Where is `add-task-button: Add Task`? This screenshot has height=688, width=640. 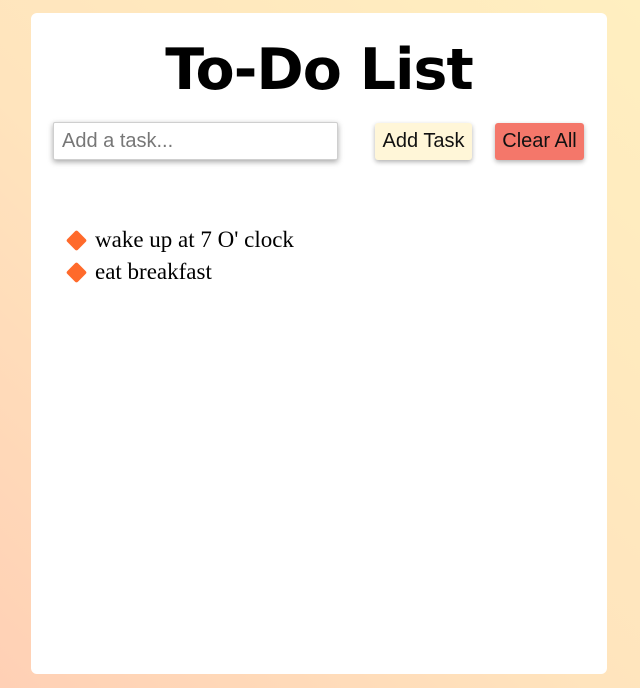
add-task-button: Add Task is located at coordinates (423, 141).